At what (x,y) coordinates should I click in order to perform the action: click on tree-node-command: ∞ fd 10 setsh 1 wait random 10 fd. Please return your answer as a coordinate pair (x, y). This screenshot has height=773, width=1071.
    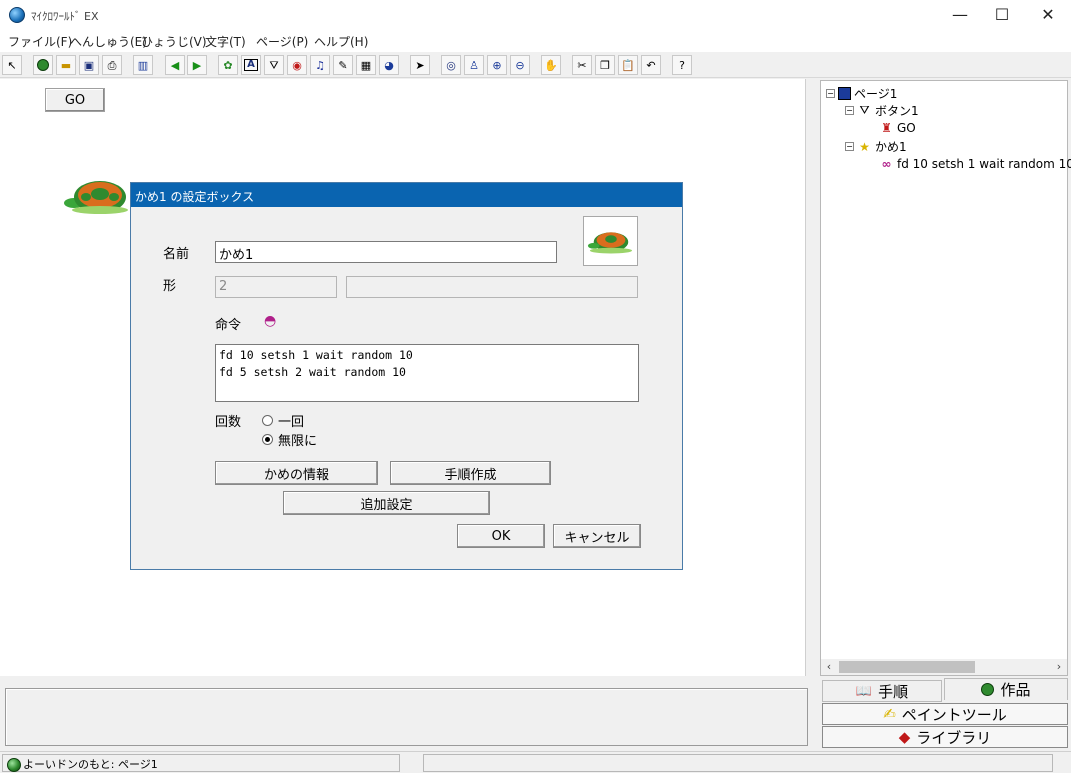
    Looking at the image, I should click on (975, 163).